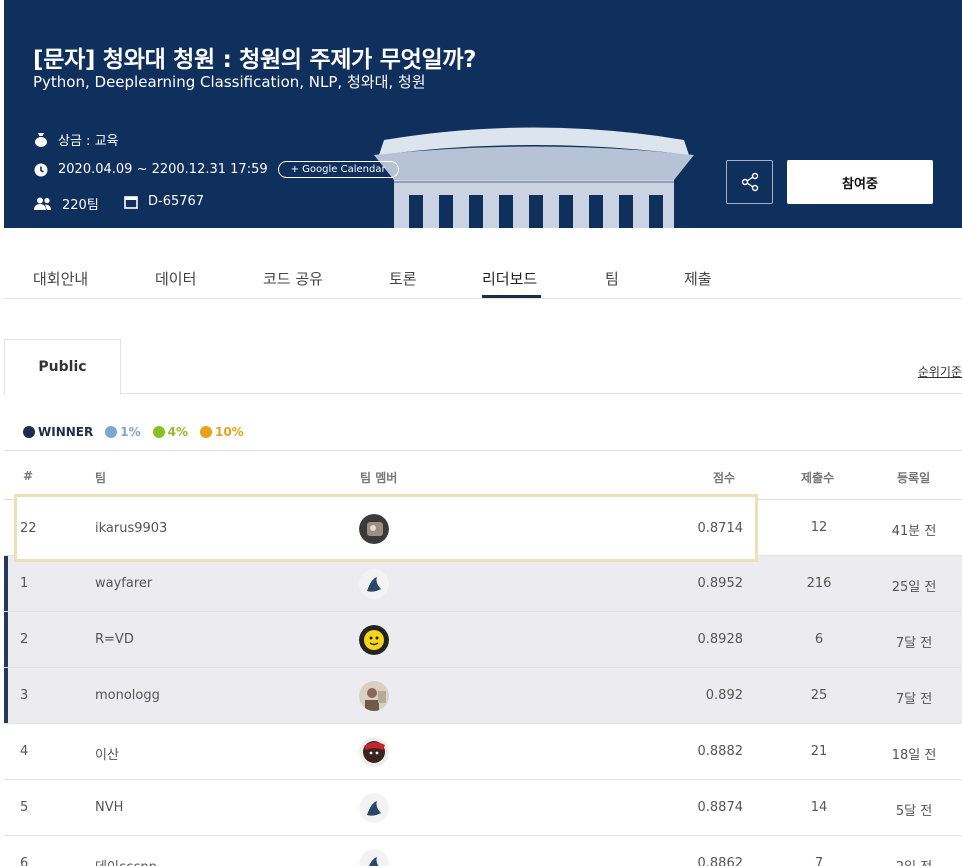 This screenshot has width=962, height=866. Describe the element at coordinates (403, 278) in the screenshot. I see `tab-discussion: 토론` at that location.